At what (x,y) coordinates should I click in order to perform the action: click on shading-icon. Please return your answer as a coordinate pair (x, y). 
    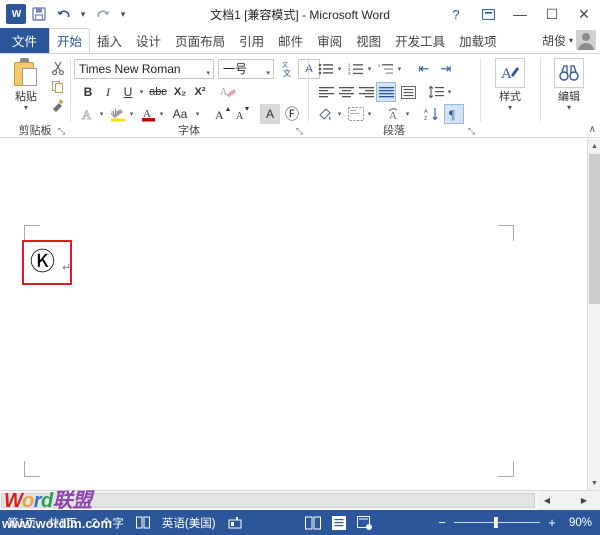
    Looking at the image, I should click on (326, 114).